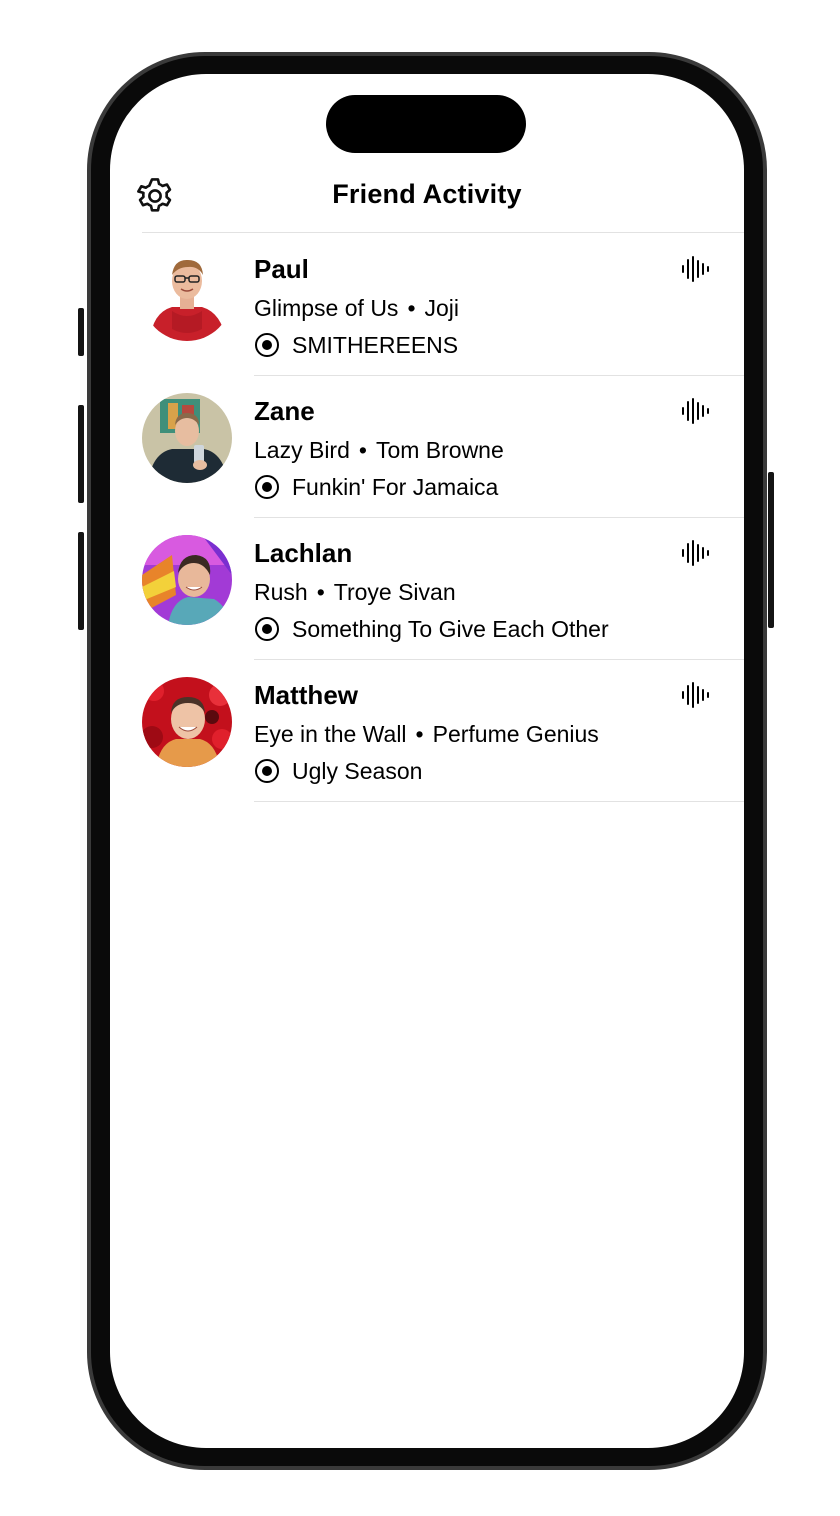 The height and width of the screenshot is (1516, 840). Describe the element at coordinates (303, 553) in the screenshot. I see `friend-name: Lachlan` at that location.